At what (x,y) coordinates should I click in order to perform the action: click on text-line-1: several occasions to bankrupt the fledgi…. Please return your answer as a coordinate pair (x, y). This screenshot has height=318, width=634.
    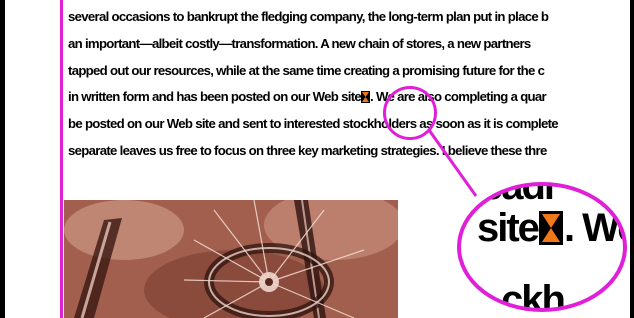
    Looking at the image, I should click on (308, 16).